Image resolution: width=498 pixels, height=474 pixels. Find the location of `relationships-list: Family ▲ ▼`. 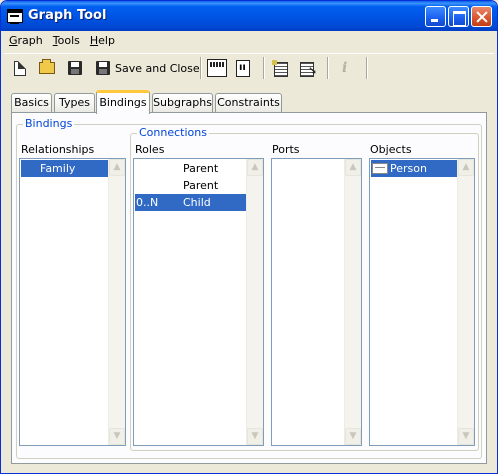

relationships-list: Family ▲ ▼ is located at coordinates (72, 302).